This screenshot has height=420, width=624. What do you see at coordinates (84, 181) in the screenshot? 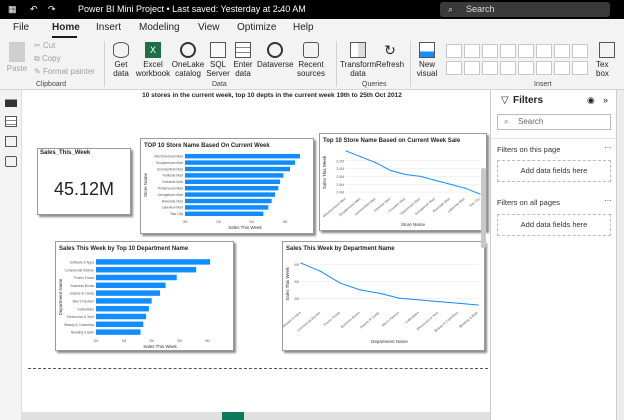
I see `kpi-card: Sales_This_Week 45.12M` at bounding box center [84, 181].